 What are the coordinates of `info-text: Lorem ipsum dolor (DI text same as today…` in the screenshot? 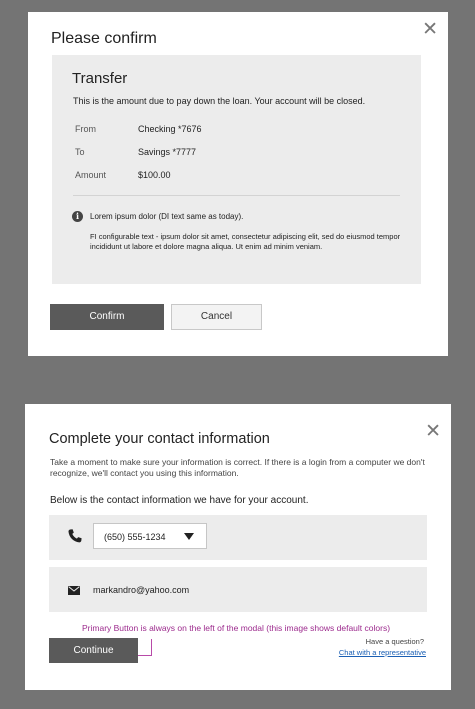 It's located at (167, 216).